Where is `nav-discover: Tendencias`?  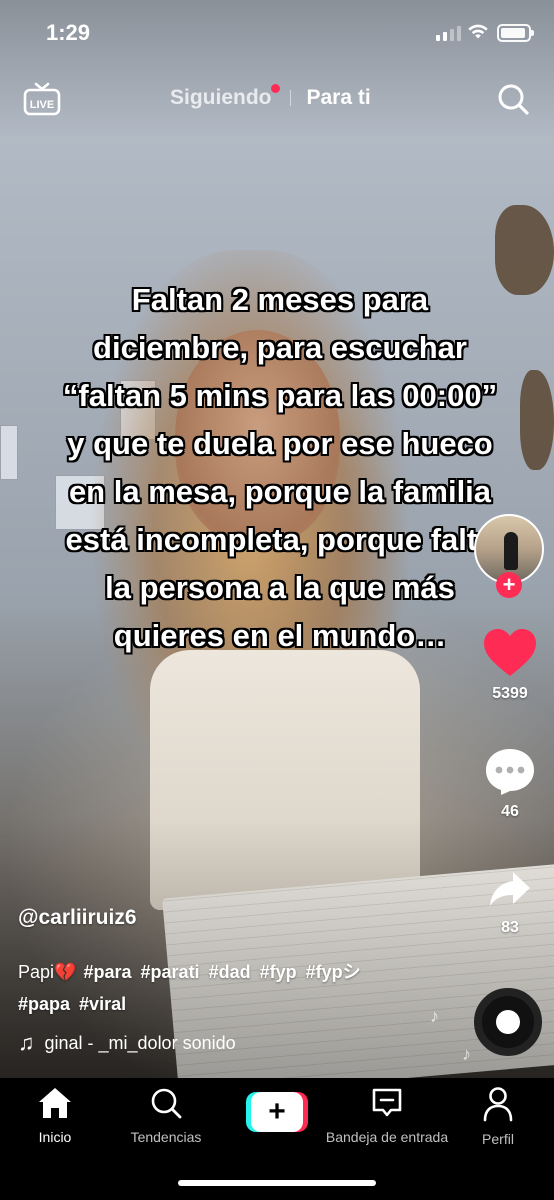
nav-discover: Tendencias is located at coordinates (166, 1115).